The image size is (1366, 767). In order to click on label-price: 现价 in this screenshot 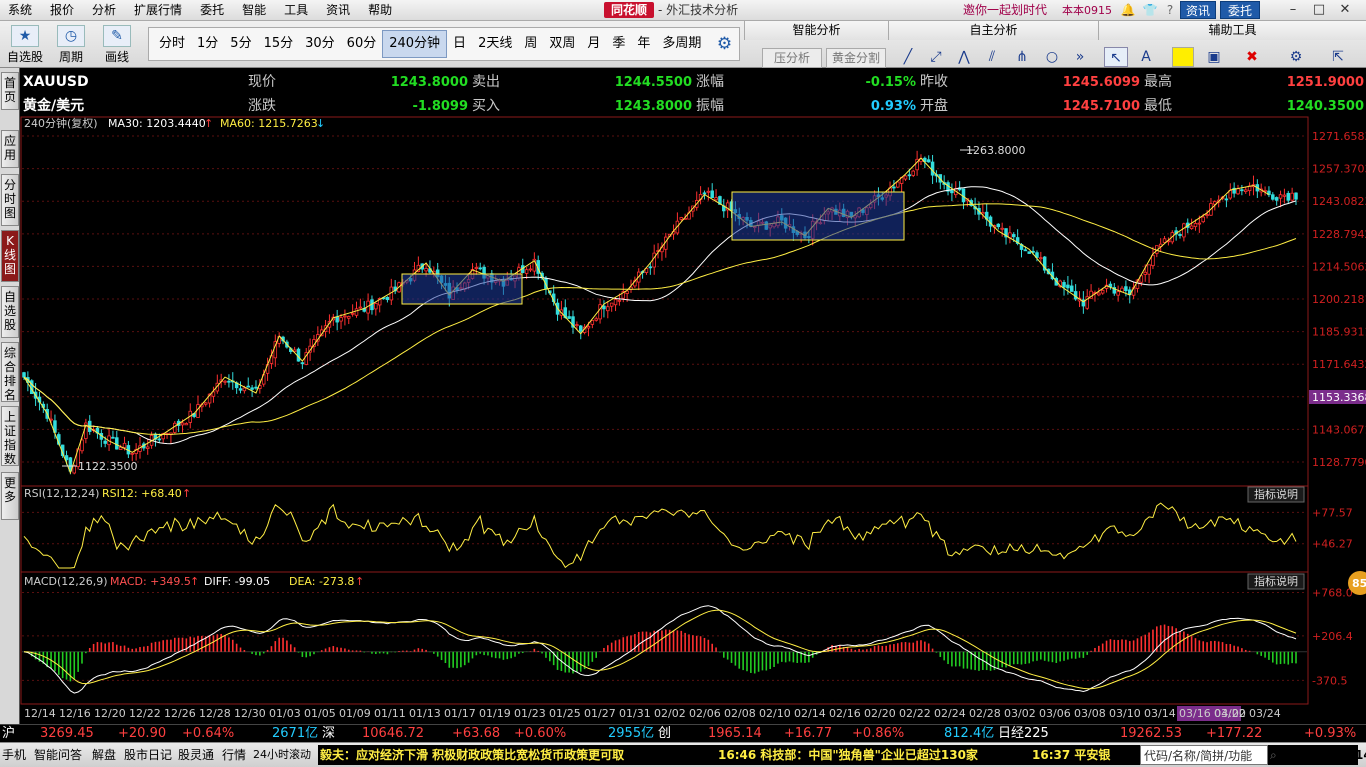, I will do `click(262, 82)`.